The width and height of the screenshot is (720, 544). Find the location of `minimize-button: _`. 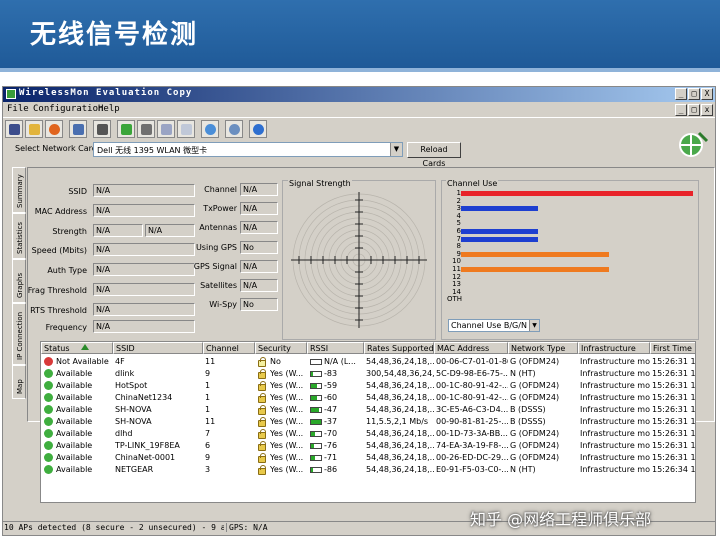

minimize-button: _ is located at coordinates (681, 94).